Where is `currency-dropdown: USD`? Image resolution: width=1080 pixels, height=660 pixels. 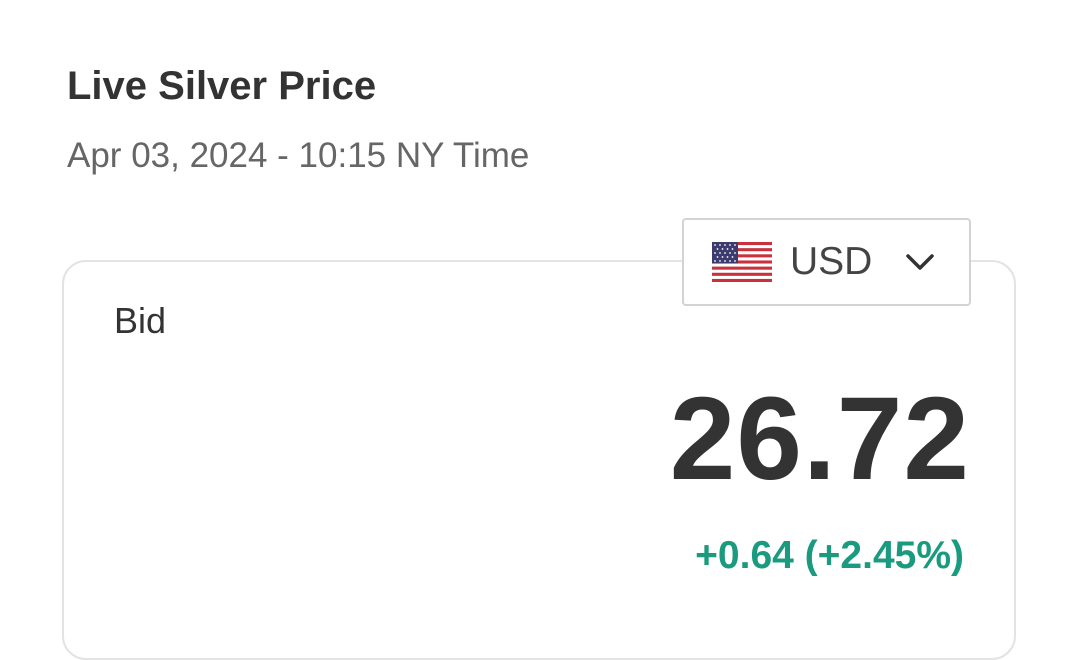 currency-dropdown: USD is located at coordinates (826, 262).